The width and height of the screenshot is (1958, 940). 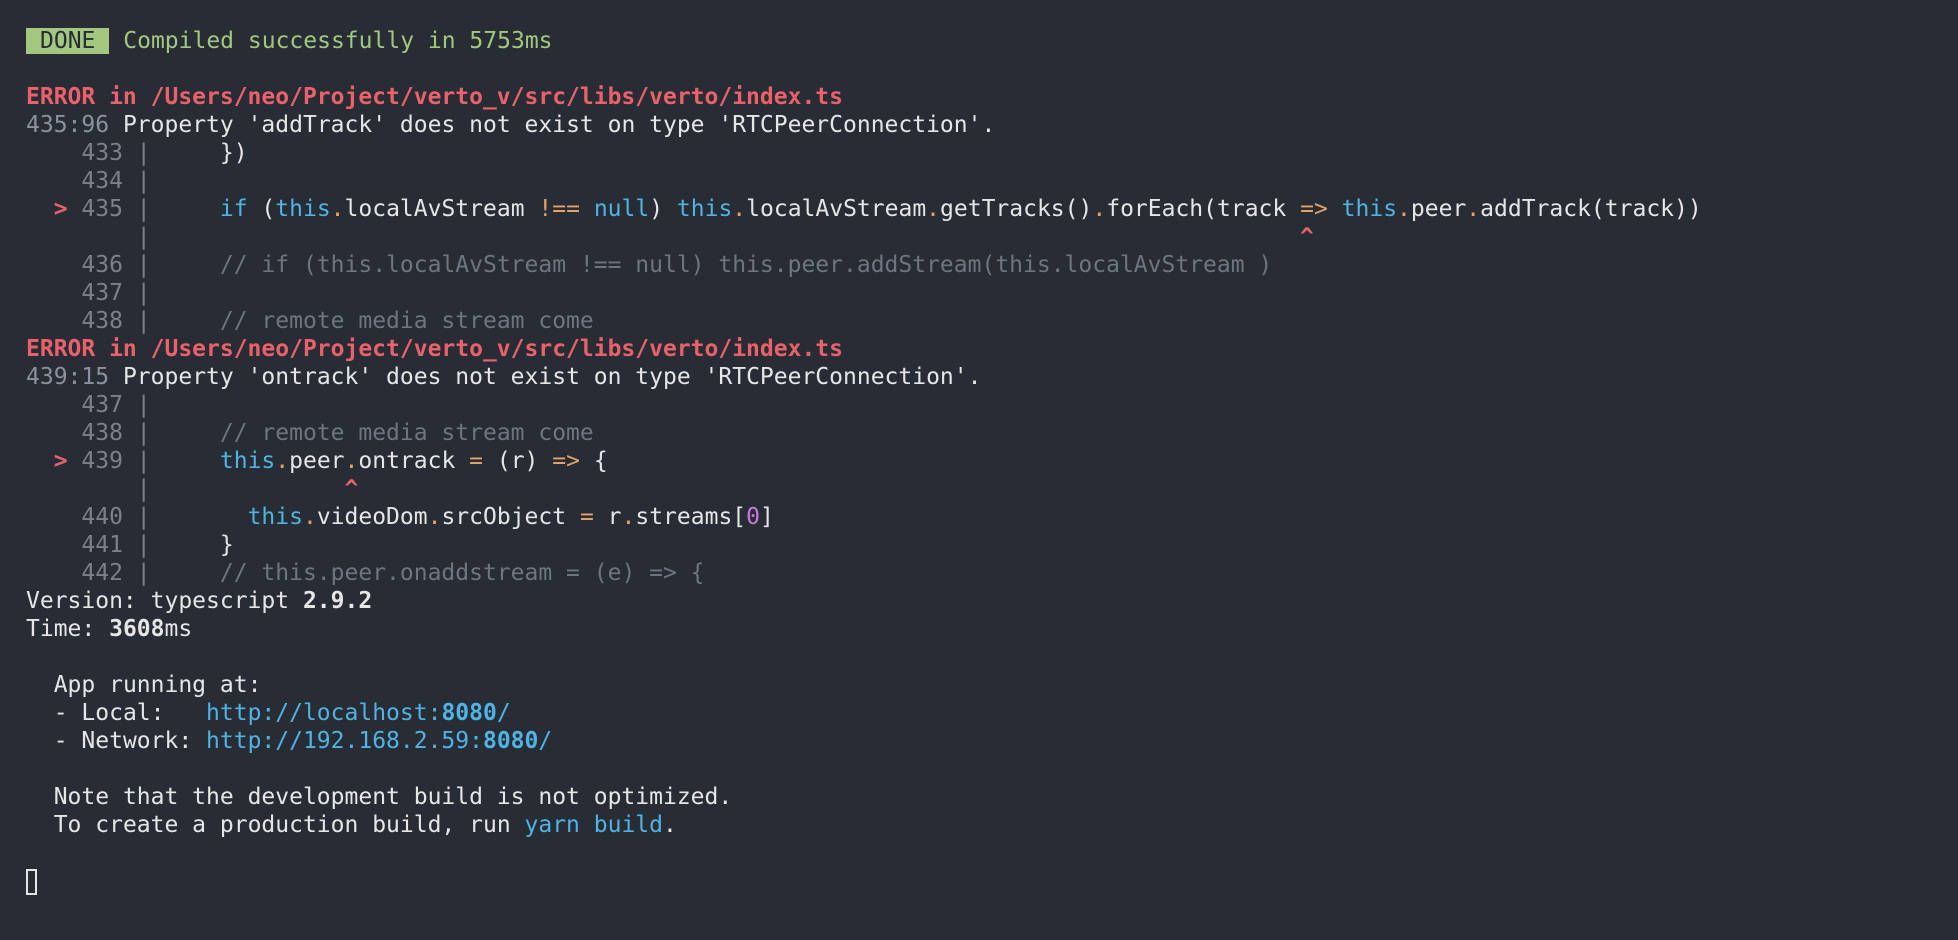 What do you see at coordinates (986, 741) in the screenshot?
I see `network-url-line: - Network: http://192.168.2.59:8080/` at bounding box center [986, 741].